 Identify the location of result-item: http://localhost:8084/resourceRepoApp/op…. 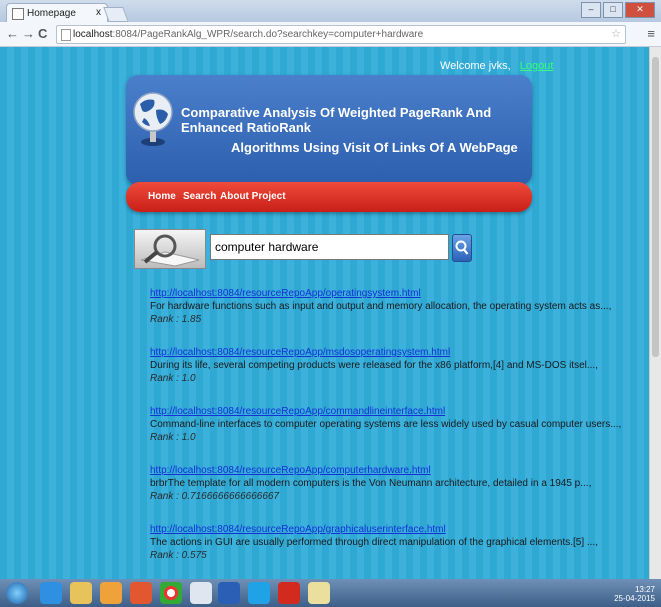
(390, 316).